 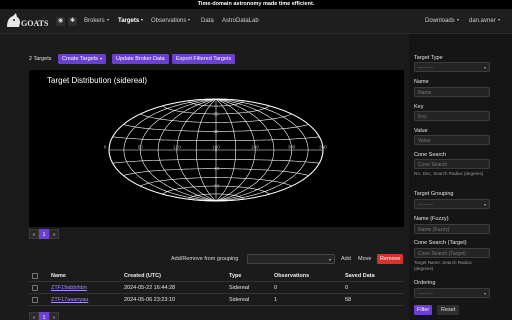 I want to click on cone-search-target-help: Target Name, Search Radius (degrees), so click(x=443, y=265).